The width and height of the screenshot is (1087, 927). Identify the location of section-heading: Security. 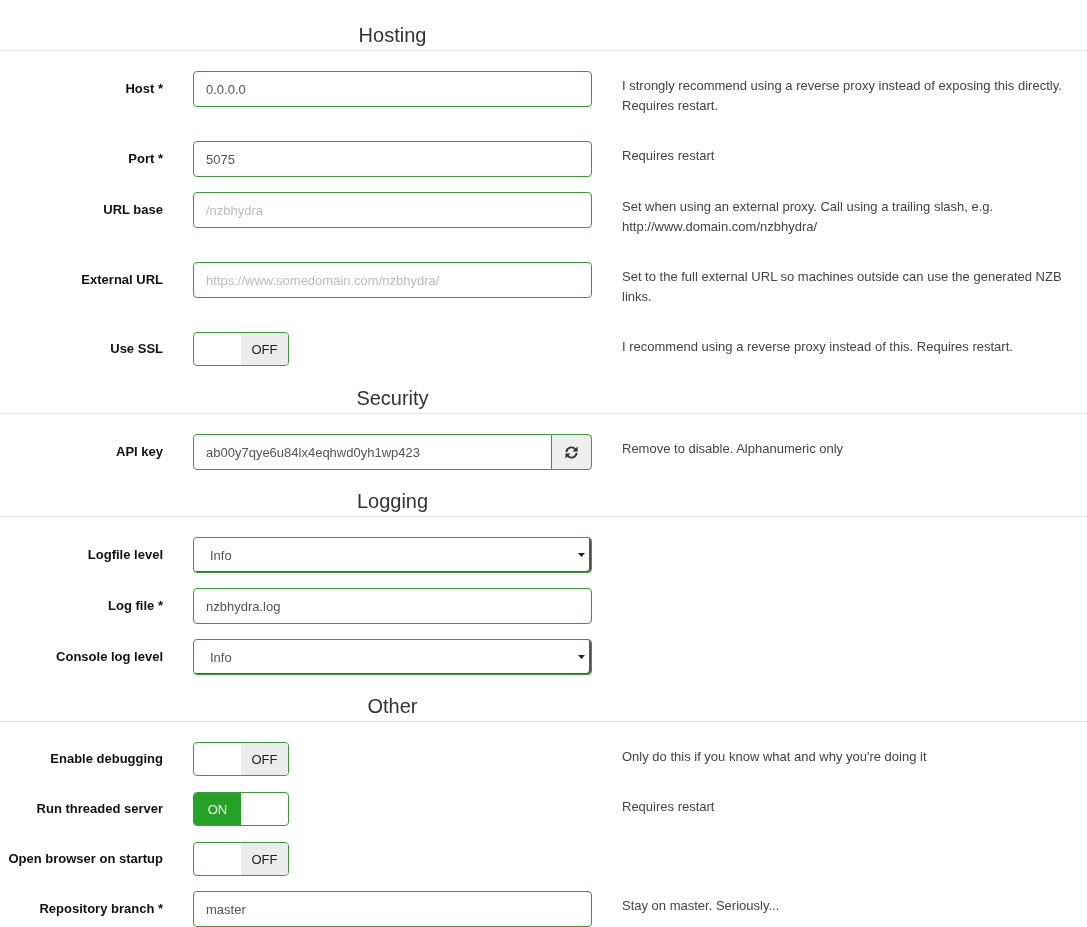
(392, 398).